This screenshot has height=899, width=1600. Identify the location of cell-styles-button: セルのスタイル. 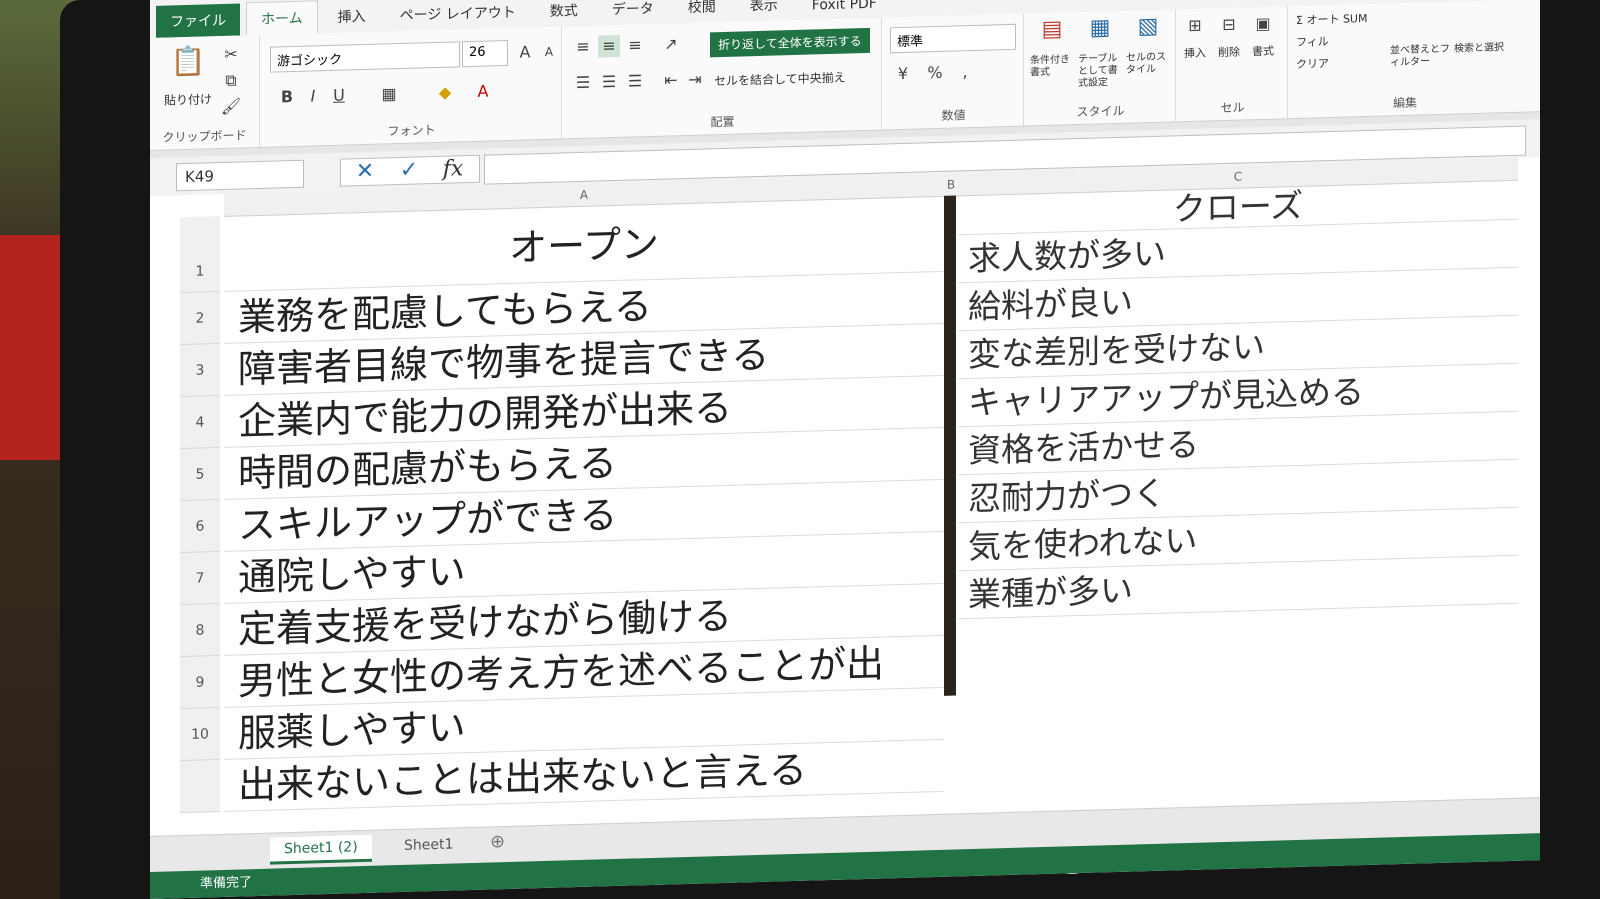
(1149, 63).